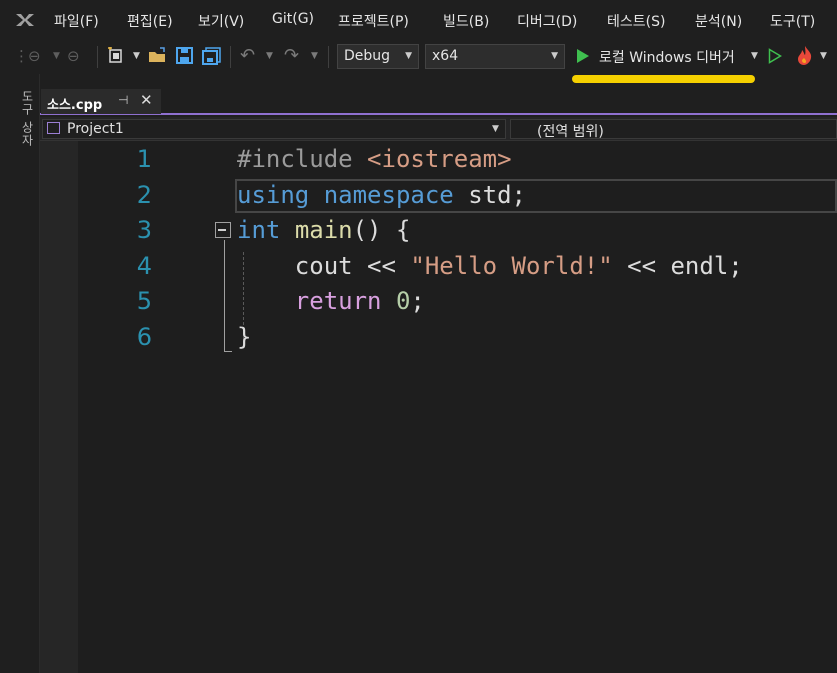 Image resolution: width=837 pixels, height=673 pixels. I want to click on code-line: cout << "Hello World!" << endl;, so click(490, 266).